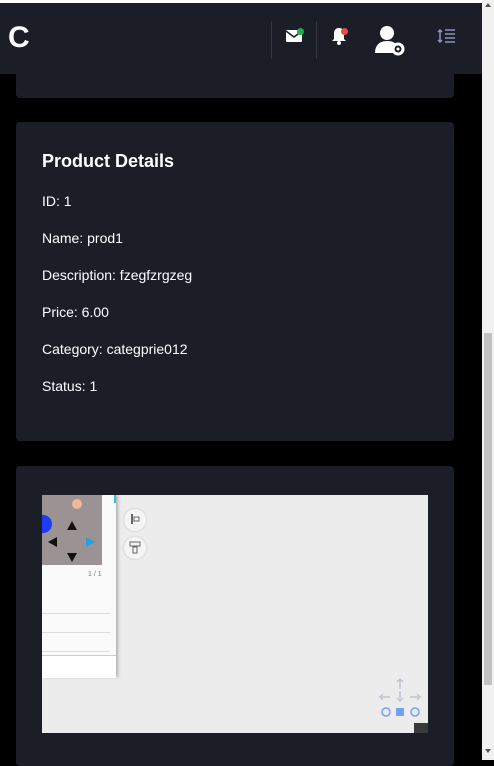 The image size is (494, 766). I want to click on product-description: Description: fzegfzrgzeg, so click(117, 275).